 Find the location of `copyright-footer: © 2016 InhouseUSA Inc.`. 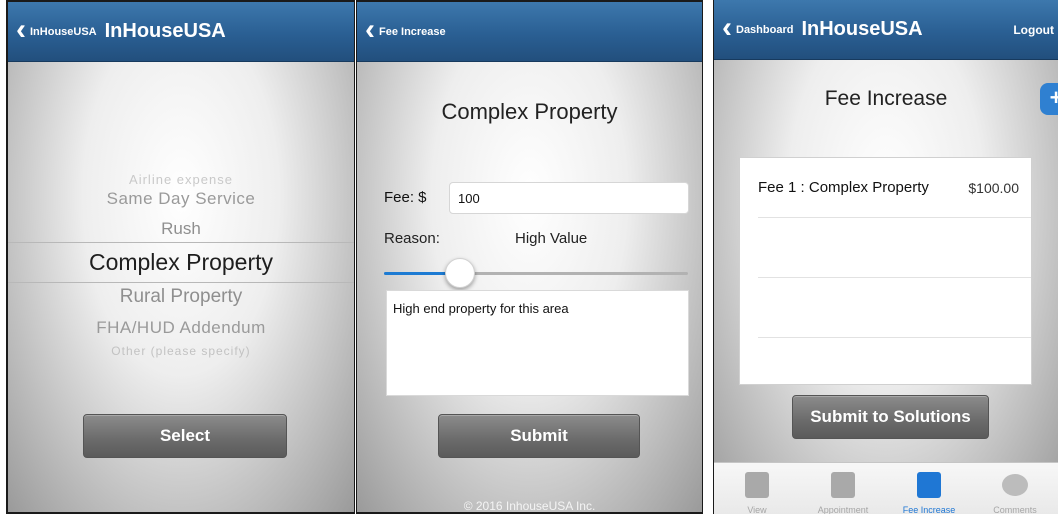

copyright-footer: © 2016 InhouseUSA Inc. is located at coordinates (529, 506).